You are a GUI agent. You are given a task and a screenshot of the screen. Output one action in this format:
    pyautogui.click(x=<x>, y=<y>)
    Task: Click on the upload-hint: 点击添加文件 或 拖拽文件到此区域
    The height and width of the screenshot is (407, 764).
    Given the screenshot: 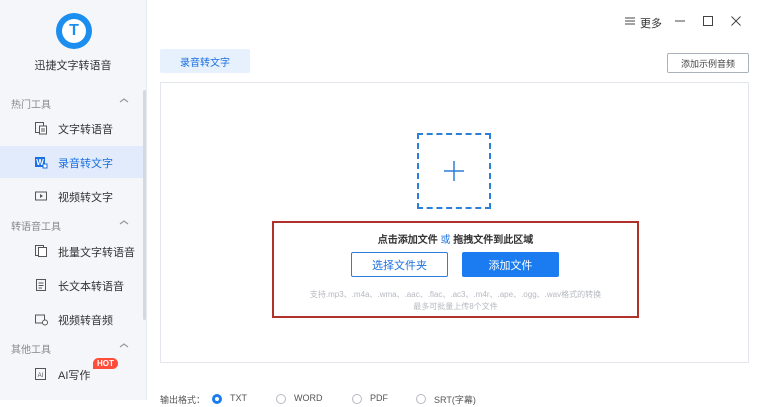 What is the action you would take?
    pyautogui.click(x=455, y=238)
    